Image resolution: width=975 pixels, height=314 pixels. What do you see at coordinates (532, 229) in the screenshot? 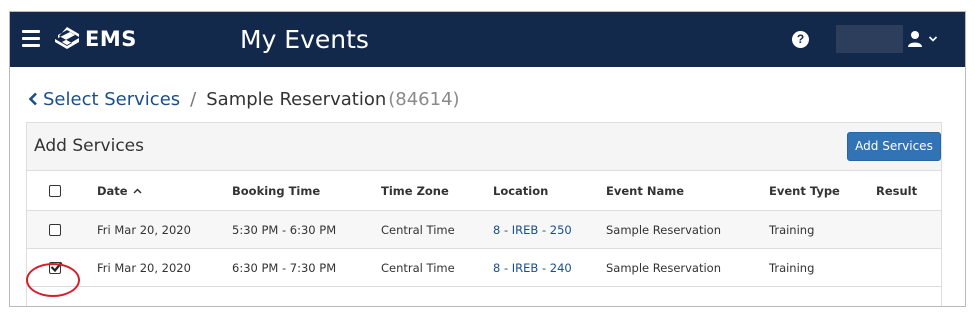
I see `cell-location-link: 8 - IREB - 250` at bounding box center [532, 229].